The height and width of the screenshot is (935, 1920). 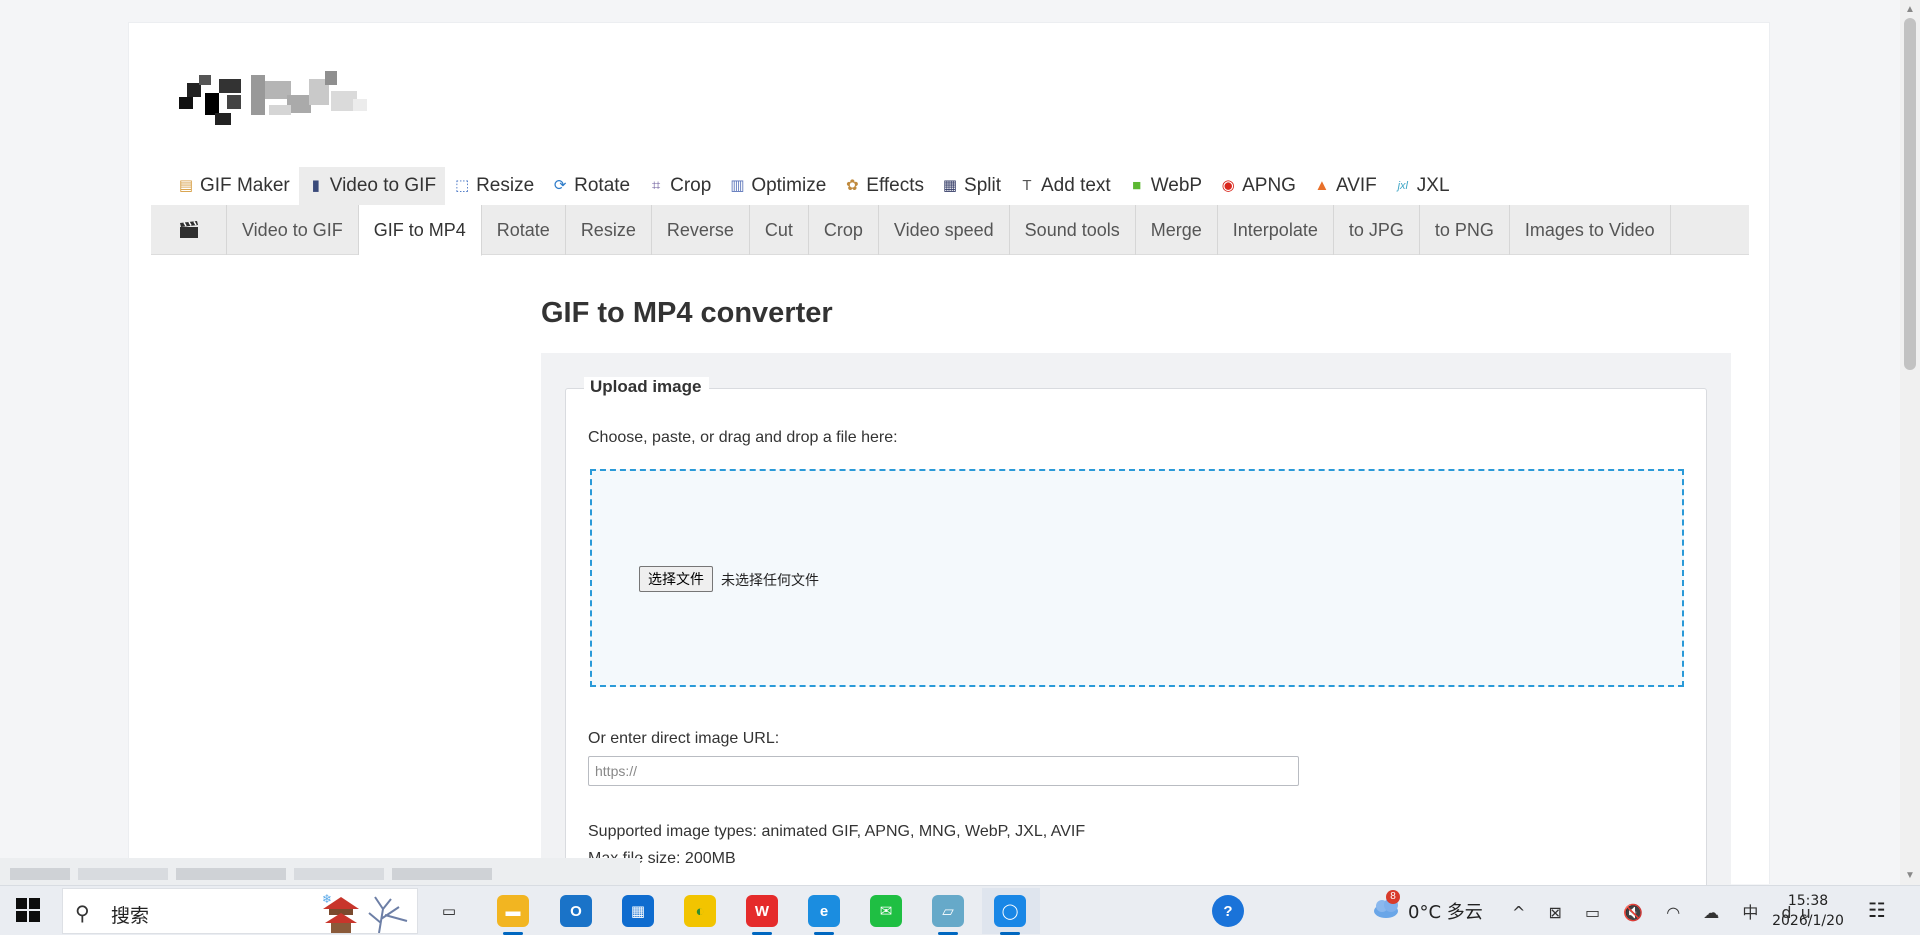 I want to click on nav-label: Resize, so click(x=505, y=185).